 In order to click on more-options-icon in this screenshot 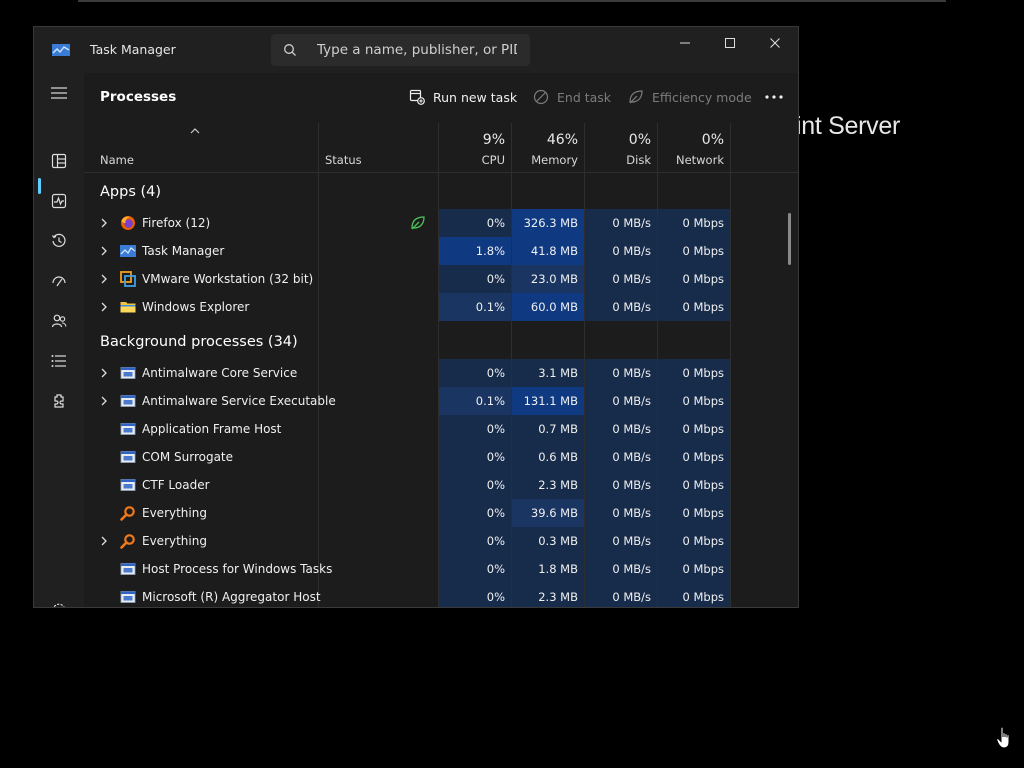, I will do `click(774, 97)`.